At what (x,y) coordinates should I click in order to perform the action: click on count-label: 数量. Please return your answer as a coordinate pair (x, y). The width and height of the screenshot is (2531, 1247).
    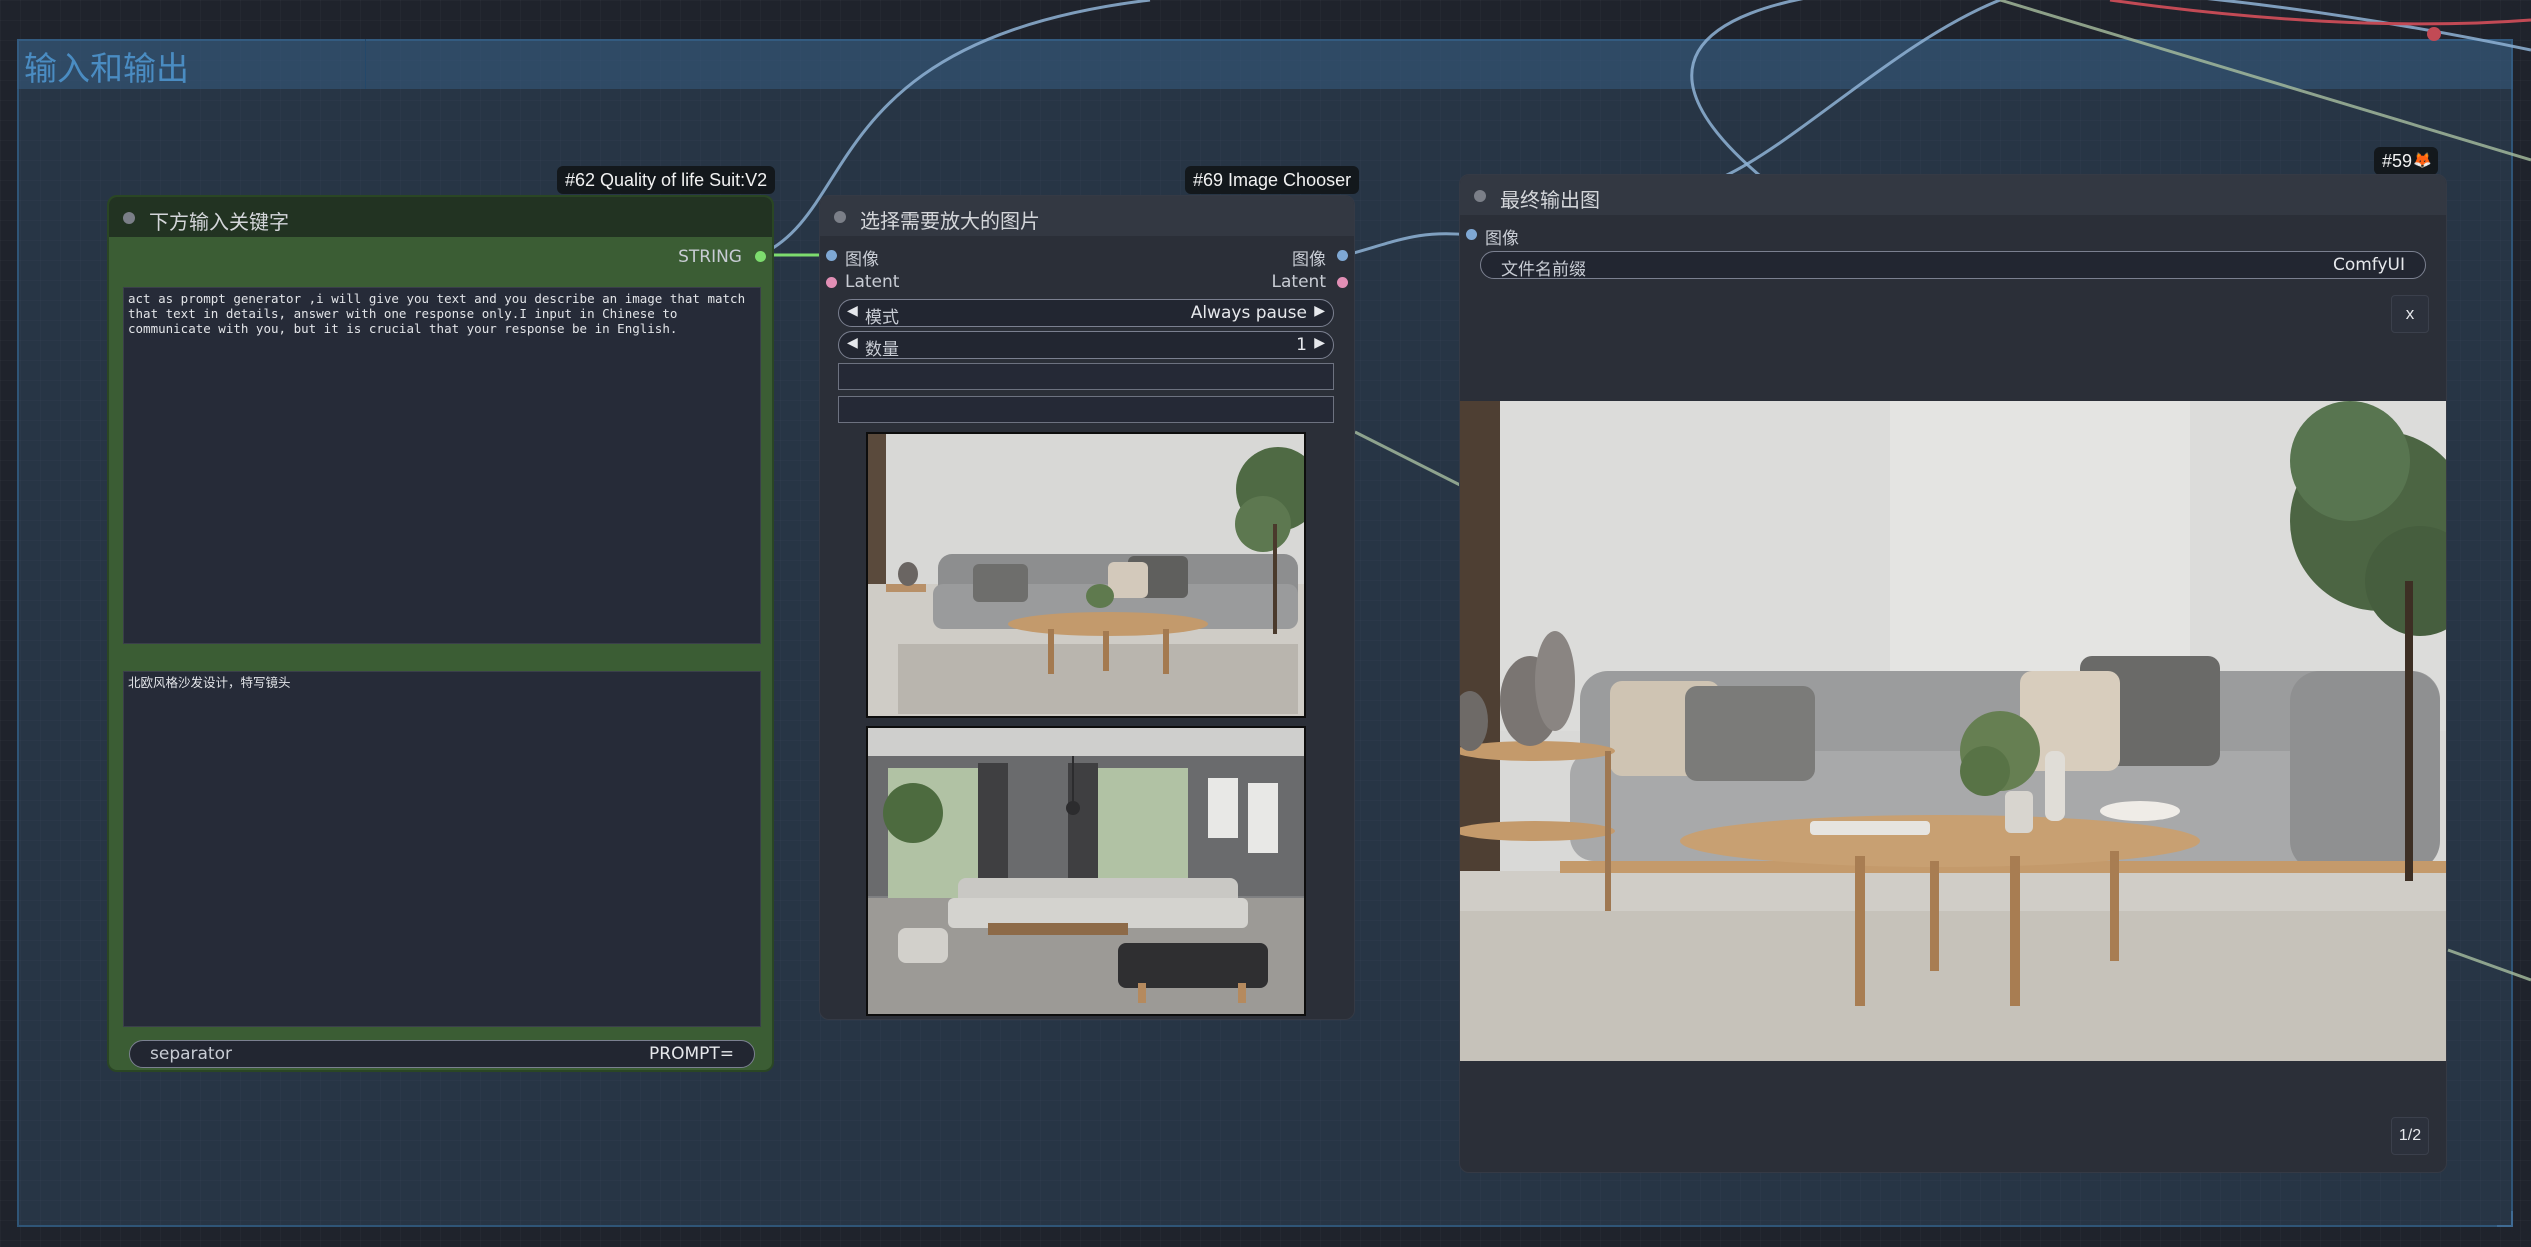
    Looking at the image, I should click on (882, 350).